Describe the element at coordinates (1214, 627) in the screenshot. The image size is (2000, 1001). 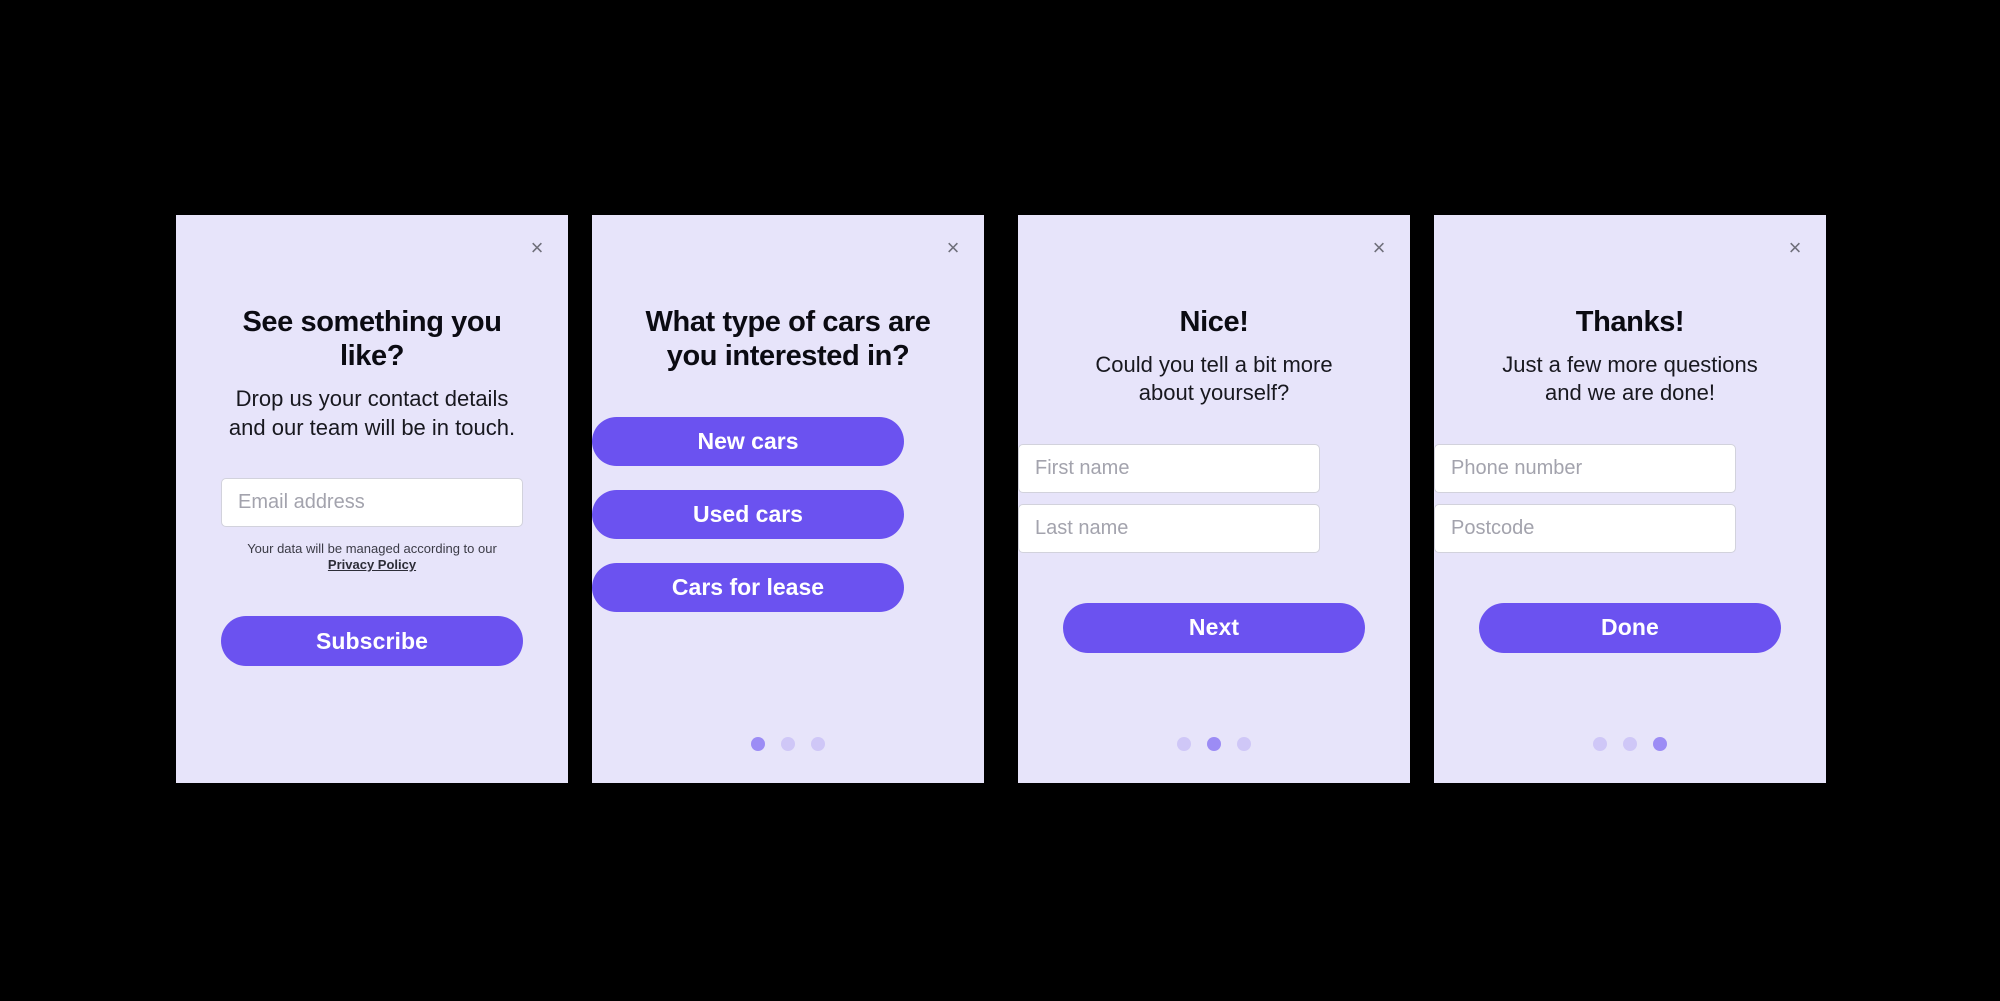
I see `next-button: Next` at that location.